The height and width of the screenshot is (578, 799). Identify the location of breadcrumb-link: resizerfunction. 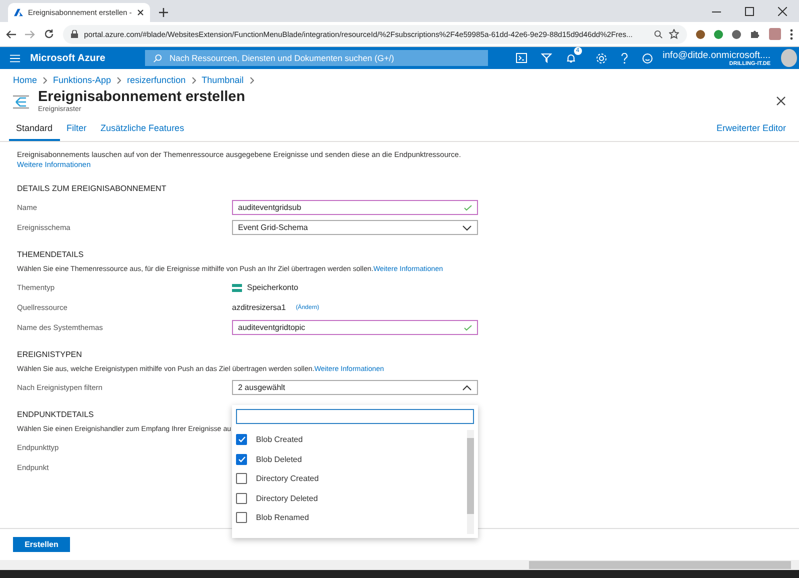
(156, 80).